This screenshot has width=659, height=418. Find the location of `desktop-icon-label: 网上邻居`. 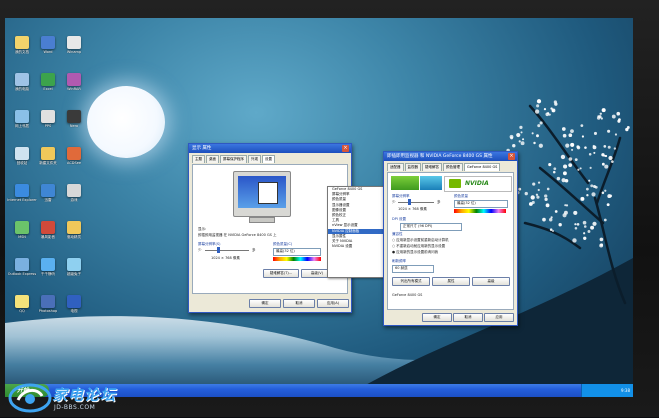

desktop-icon-label: 网上邻居 is located at coordinates (22, 126).